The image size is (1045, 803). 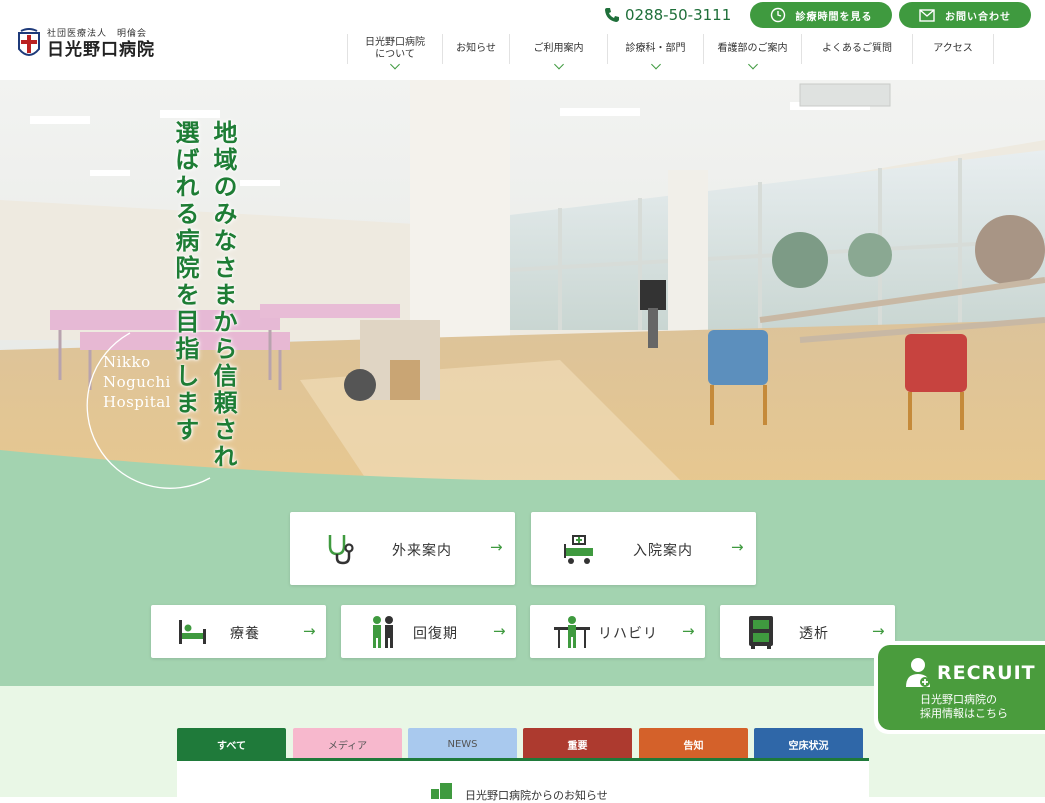 I want to click on nurse-icon, so click(x=918, y=672).